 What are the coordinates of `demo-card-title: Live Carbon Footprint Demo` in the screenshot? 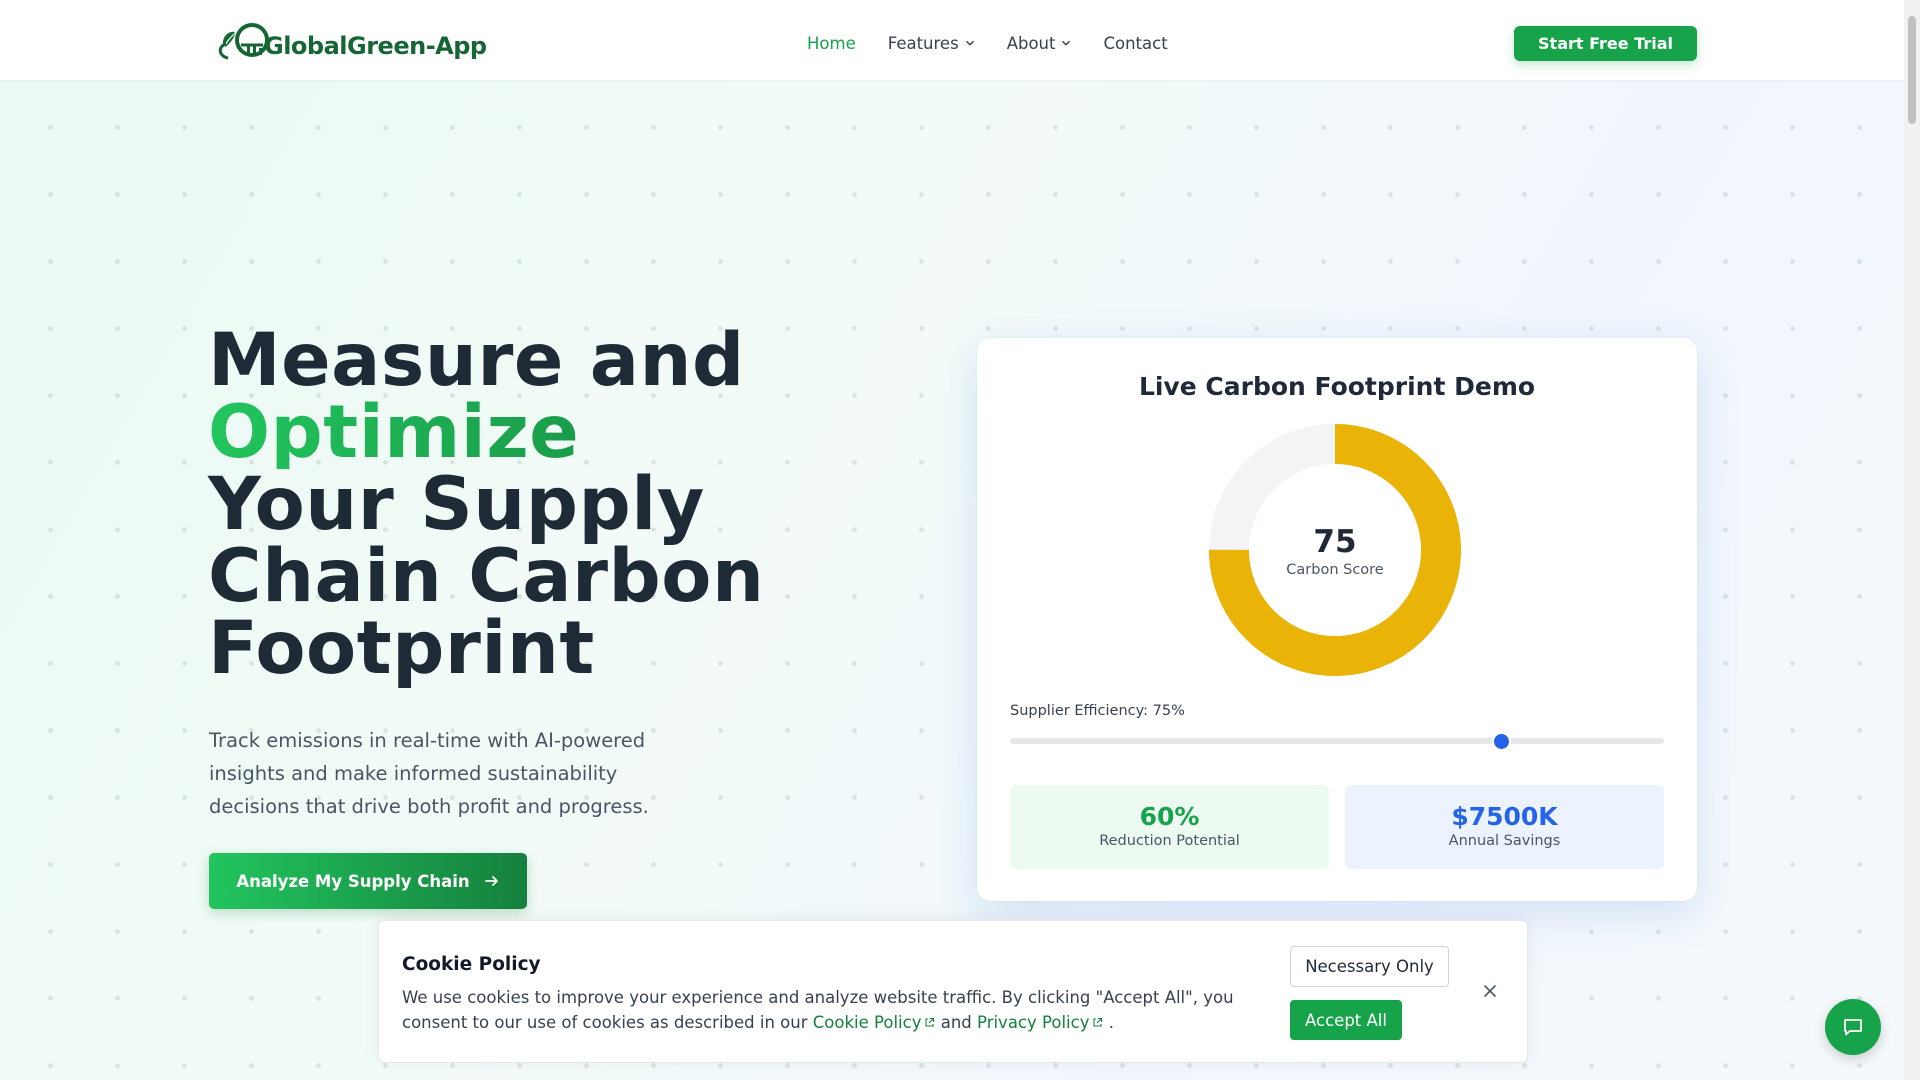 It's located at (1337, 386).